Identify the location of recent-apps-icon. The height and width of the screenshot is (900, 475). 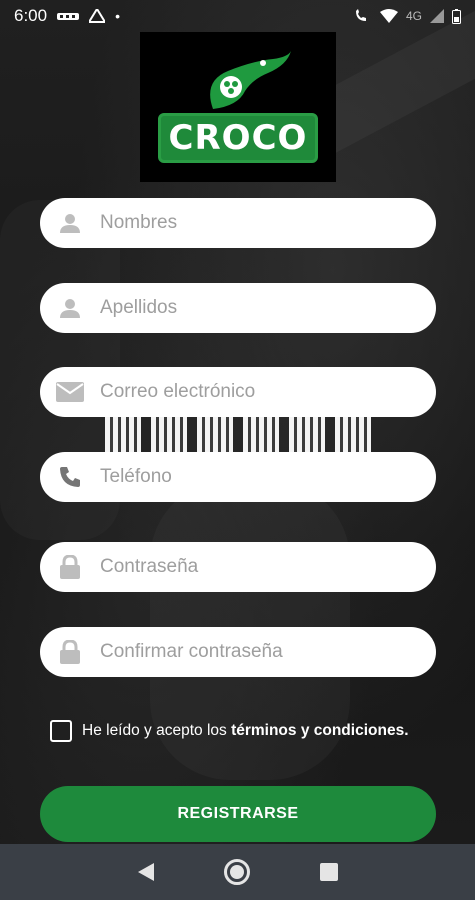
(328, 872).